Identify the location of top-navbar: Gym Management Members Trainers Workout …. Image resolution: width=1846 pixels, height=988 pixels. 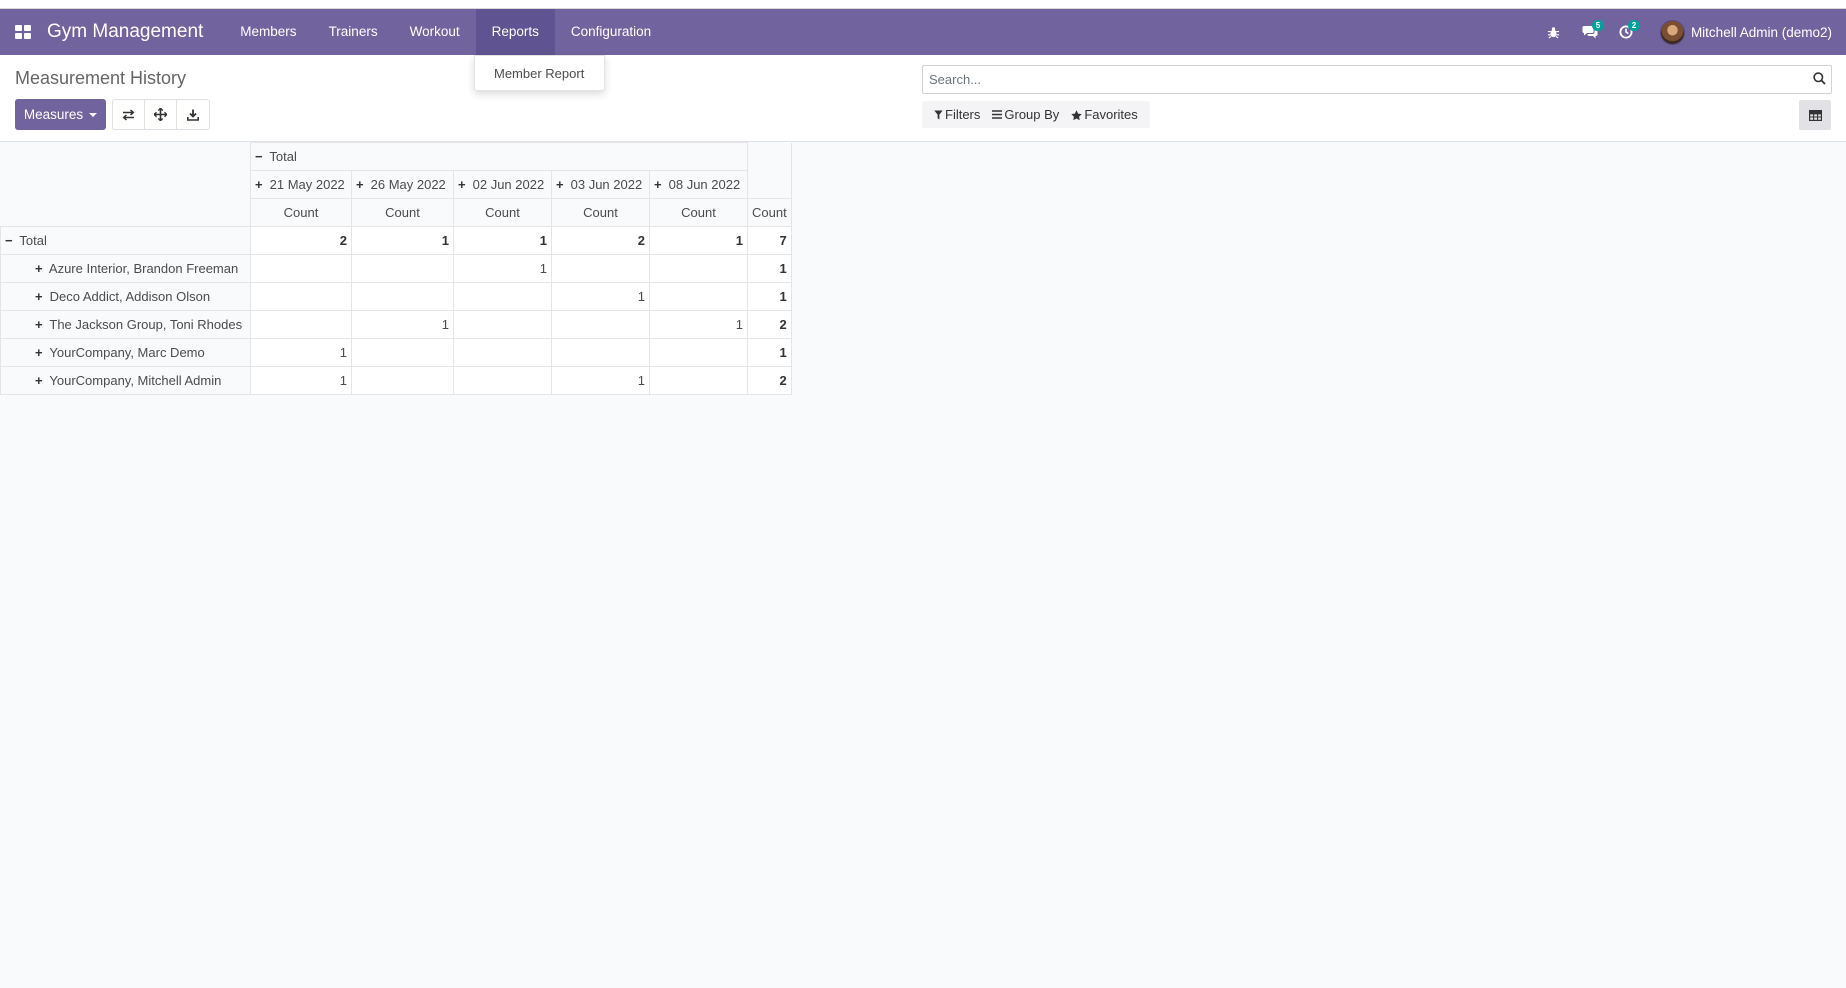
(923, 32).